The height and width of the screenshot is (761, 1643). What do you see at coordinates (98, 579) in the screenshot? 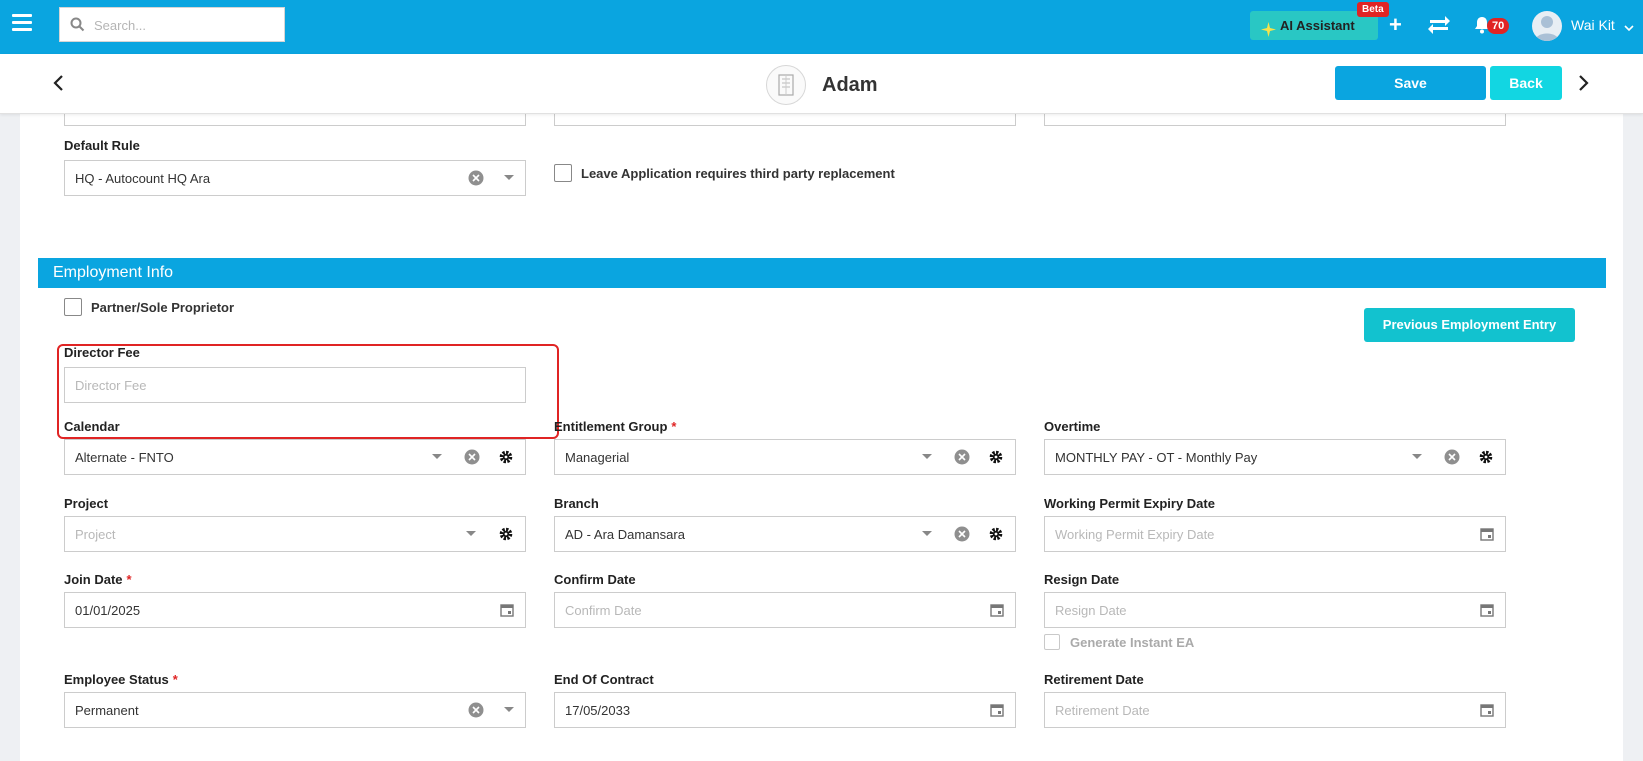
I see `join-date-label: Join Date *` at bounding box center [98, 579].